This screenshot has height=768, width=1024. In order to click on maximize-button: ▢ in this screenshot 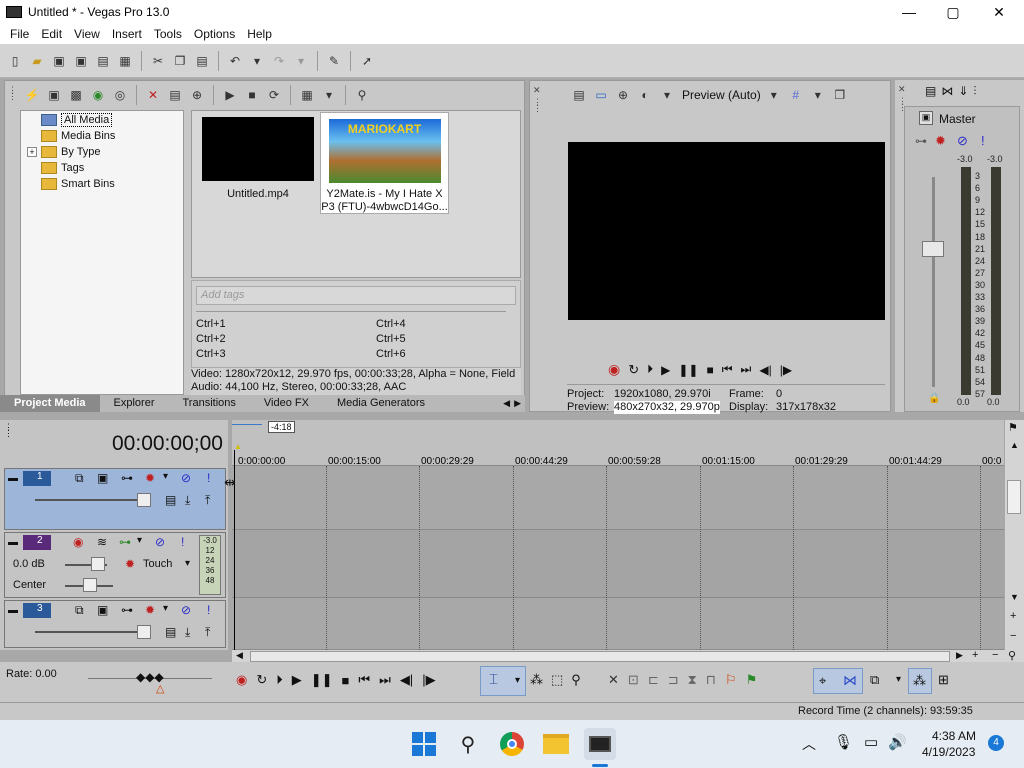, I will do `click(953, 12)`.